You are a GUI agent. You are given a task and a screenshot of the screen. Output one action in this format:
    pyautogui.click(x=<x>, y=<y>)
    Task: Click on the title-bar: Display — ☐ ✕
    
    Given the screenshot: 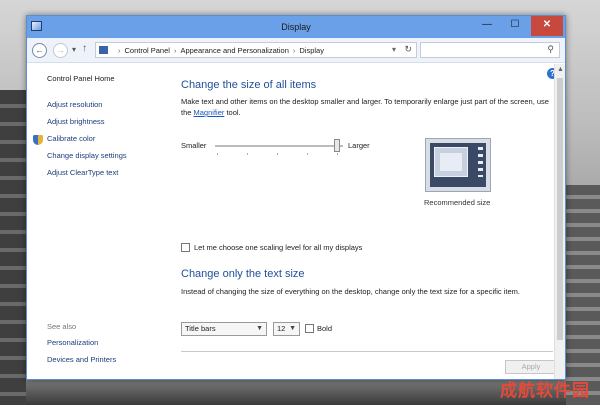 What is the action you would take?
    pyautogui.click(x=296, y=27)
    